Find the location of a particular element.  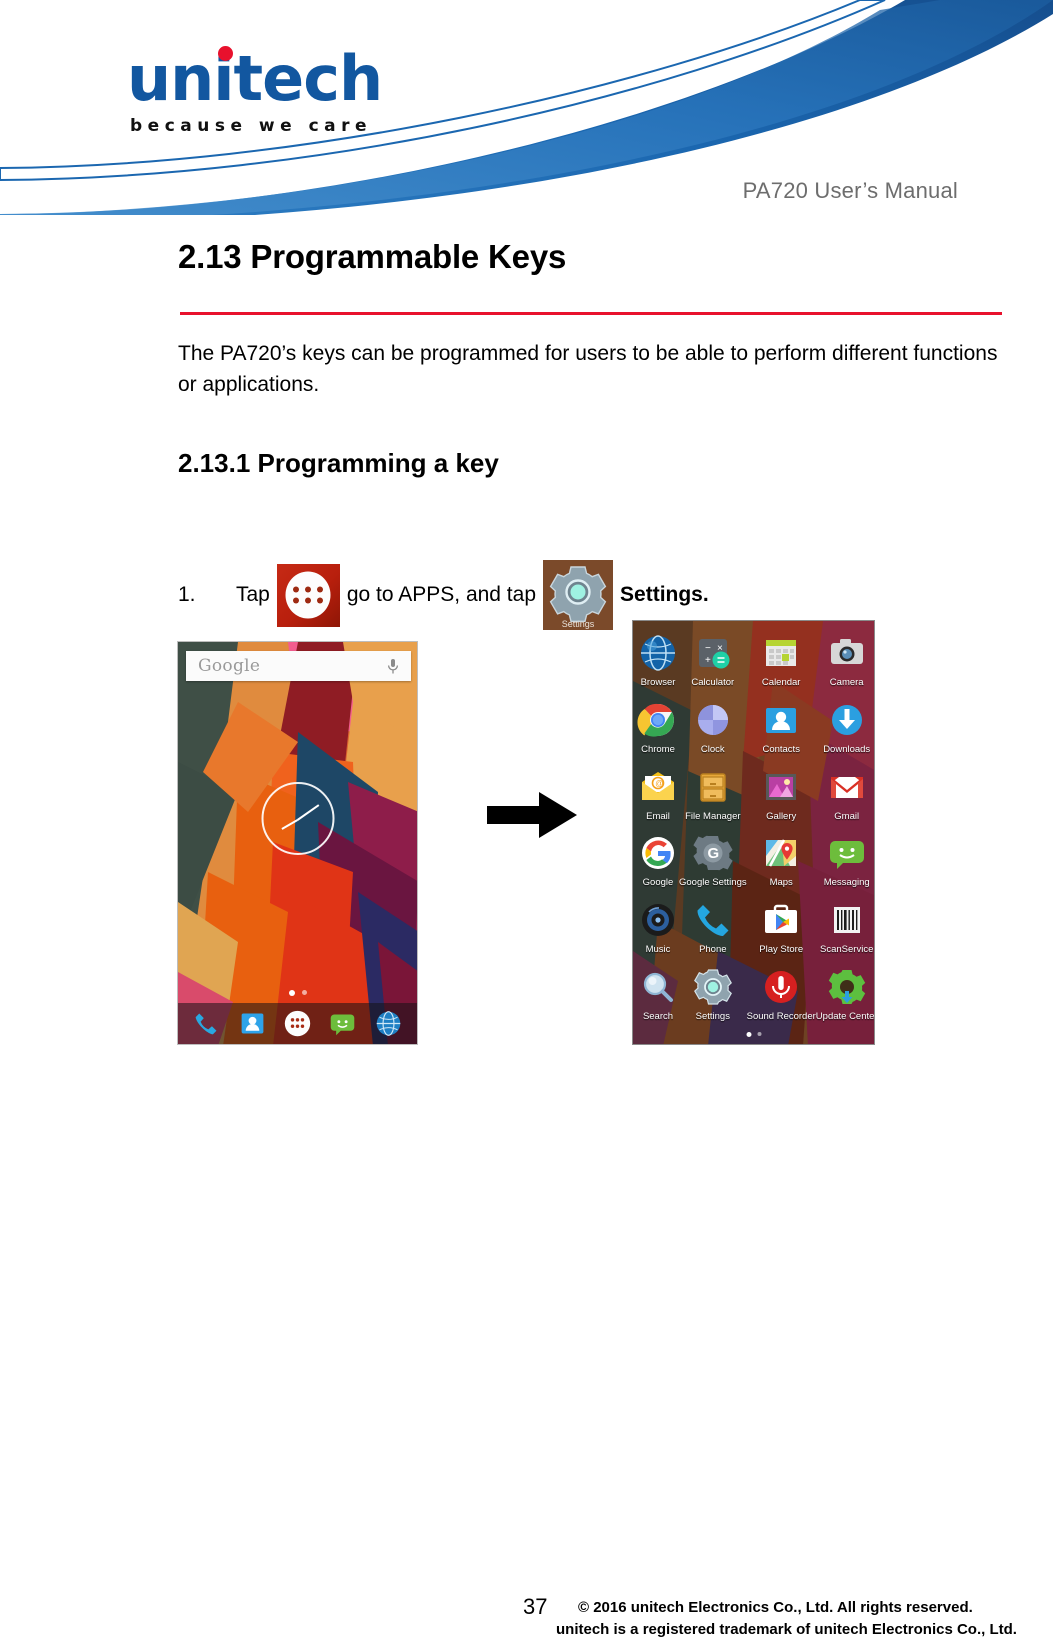

app-item-play-store: Play Store is located at coordinates (781, 929).